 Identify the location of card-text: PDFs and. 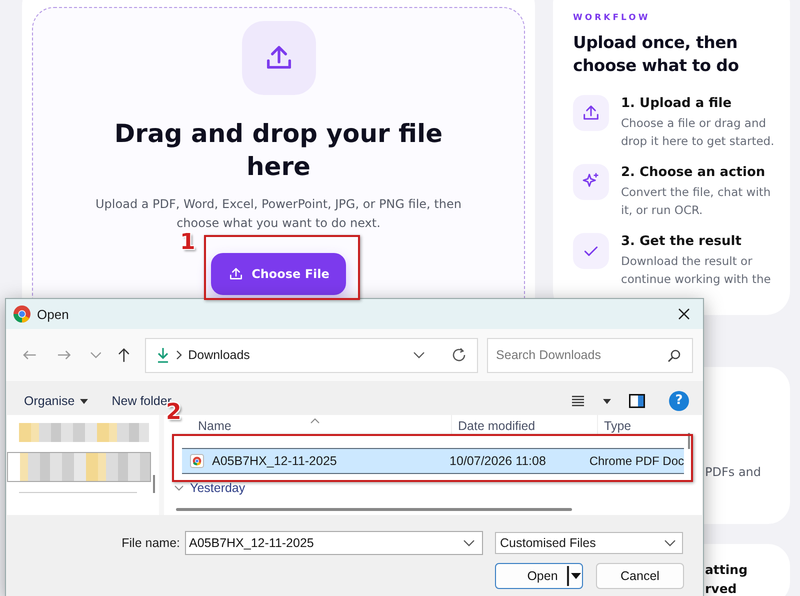
(733, 472).